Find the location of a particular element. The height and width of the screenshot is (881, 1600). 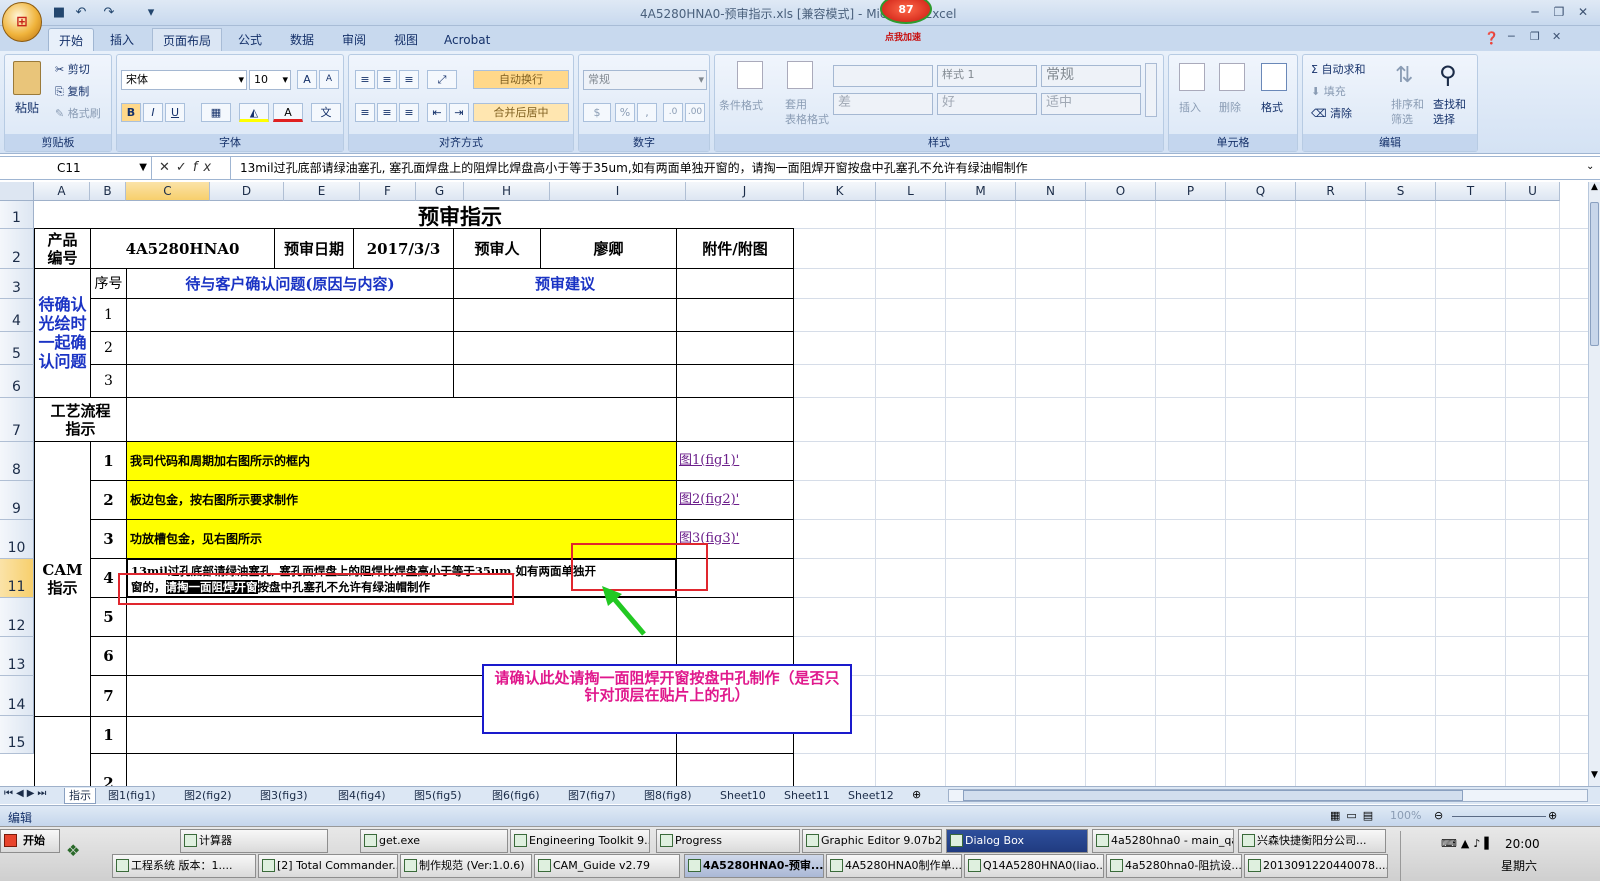

currency-icon: $ is located at coordinates (597, 112).